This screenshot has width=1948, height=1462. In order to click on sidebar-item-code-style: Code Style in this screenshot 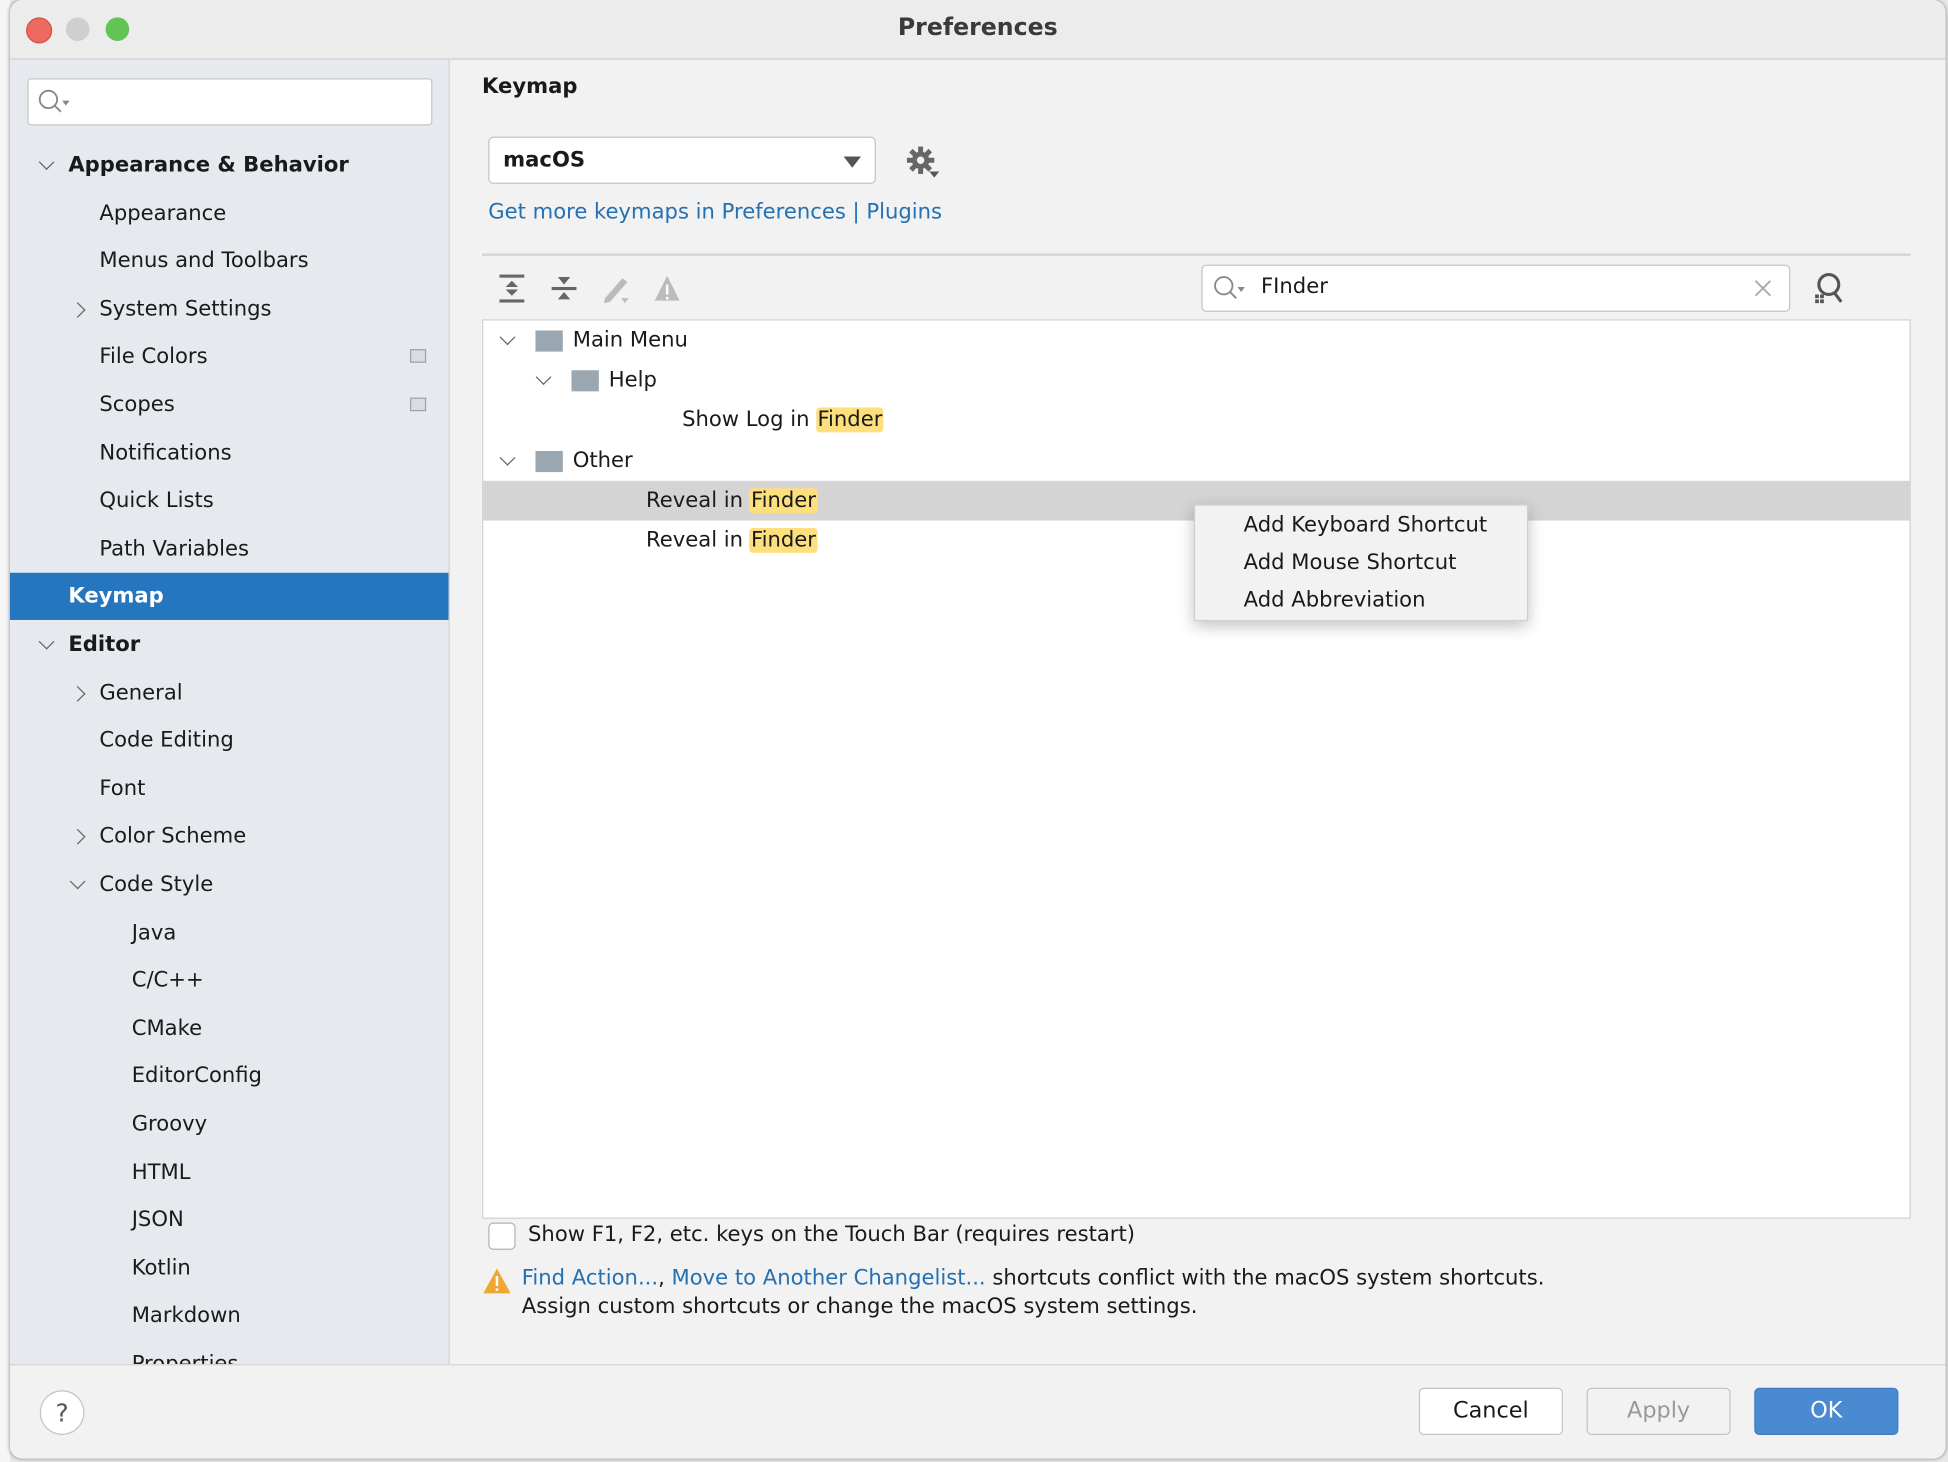, I will do `click(229, 884)`.